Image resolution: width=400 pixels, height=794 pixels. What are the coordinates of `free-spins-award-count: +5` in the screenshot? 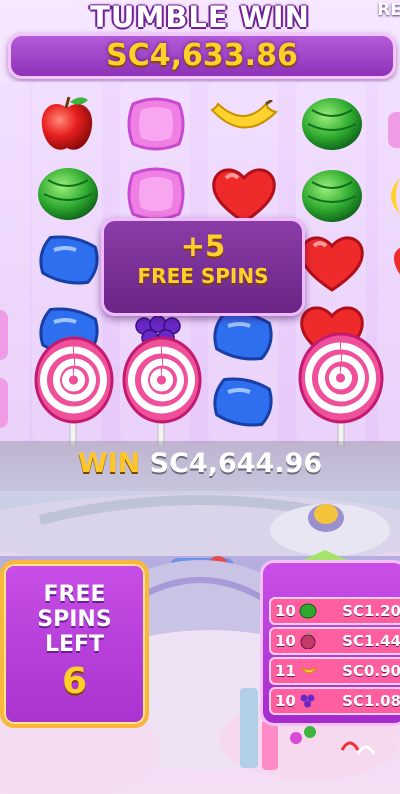 It's located at (203, 246).